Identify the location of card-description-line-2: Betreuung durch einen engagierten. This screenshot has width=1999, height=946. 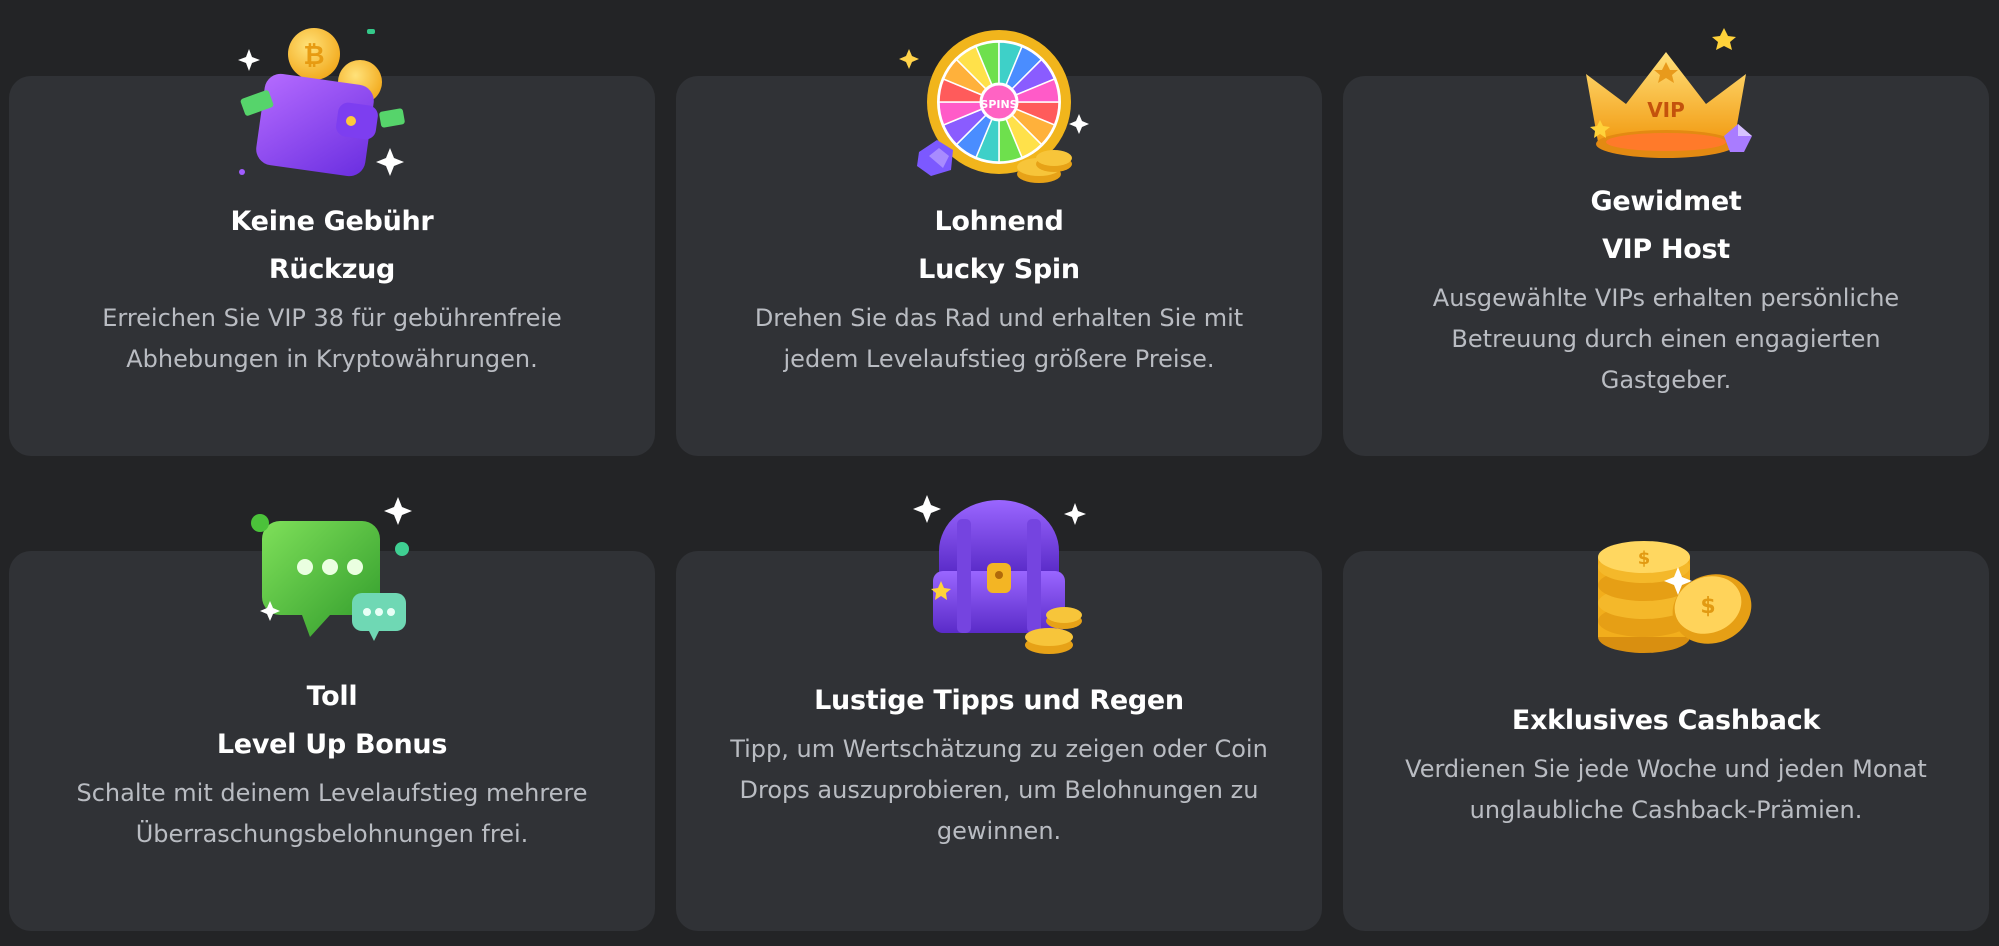
(1666, 339).